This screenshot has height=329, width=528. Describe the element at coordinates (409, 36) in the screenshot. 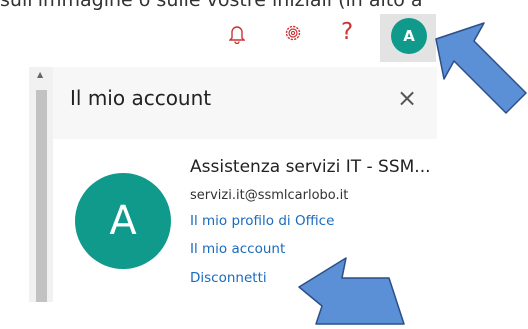

I see `avatar-button: A` at that location.